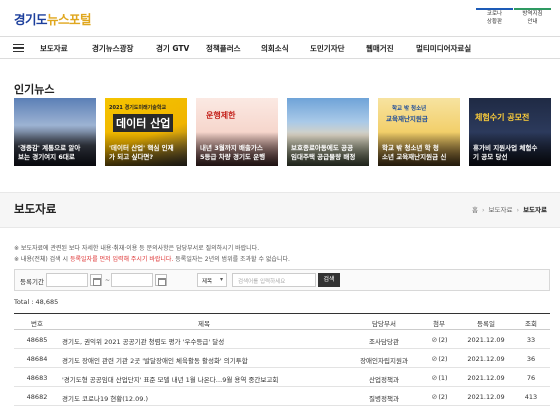  I want to click on news-card: 보호종료아동에도 공공 임대주택 공급물량 배정, so click(328, 132).